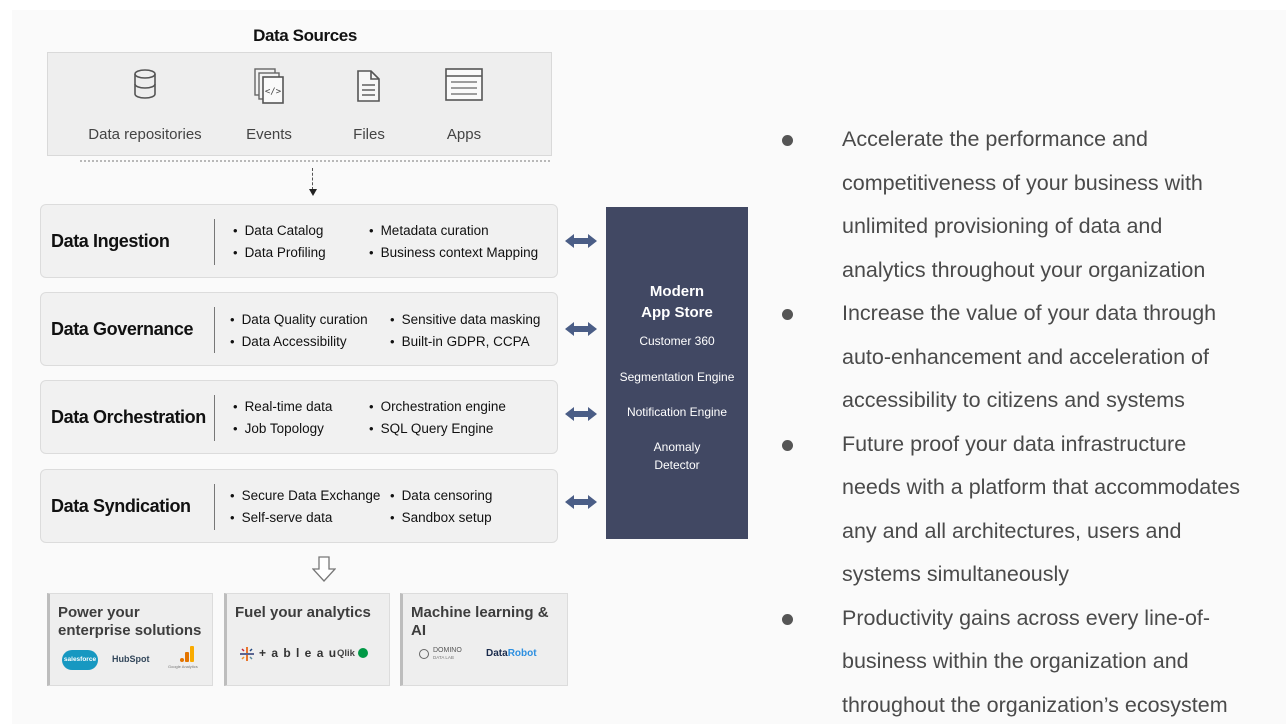  I want to click on data-sources-box: Data repositories </> Events Files Apps, so click(299, 104).